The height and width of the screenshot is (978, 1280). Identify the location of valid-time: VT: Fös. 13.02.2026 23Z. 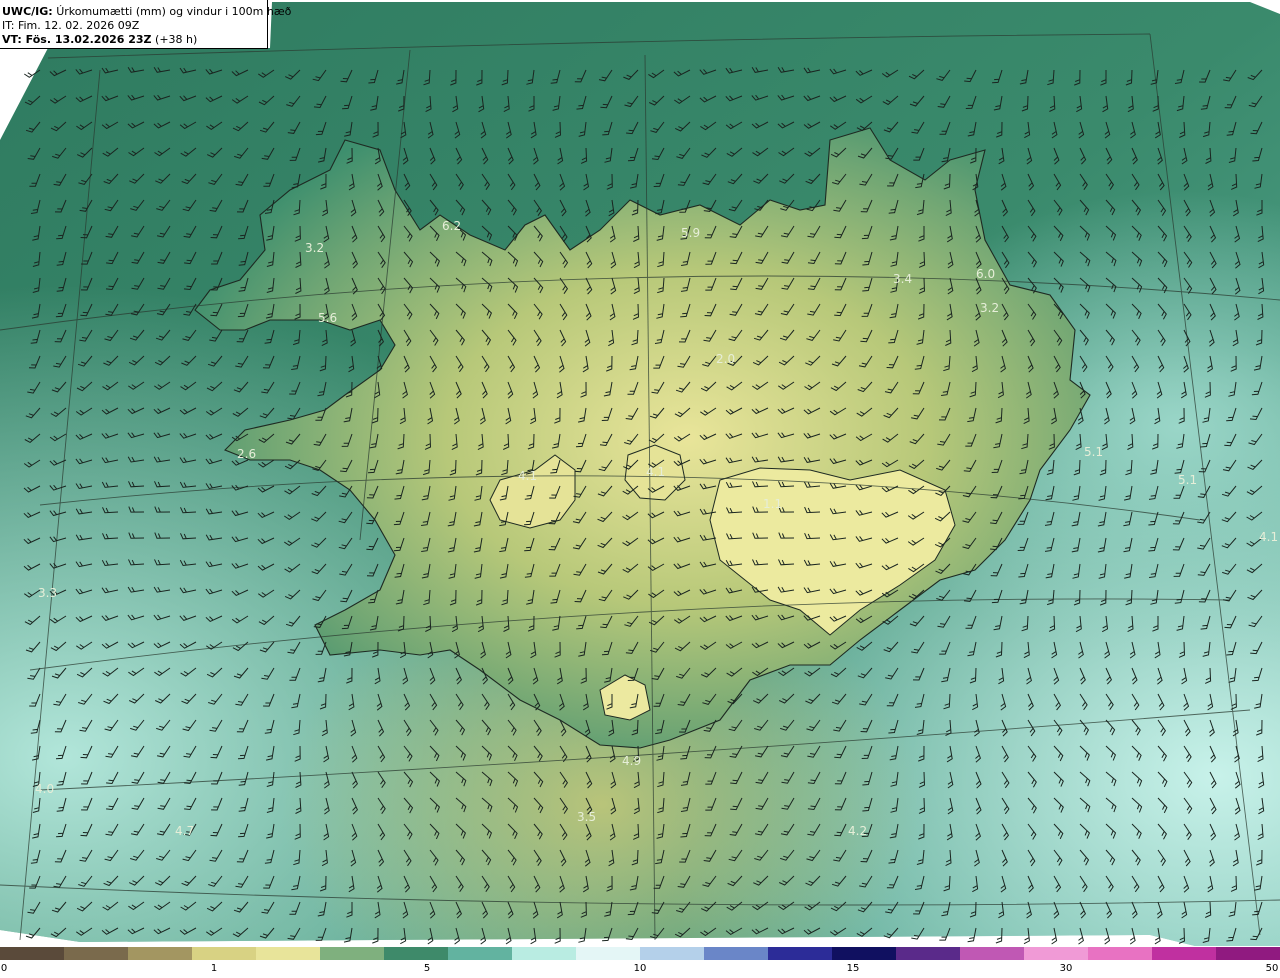
(77, 39).